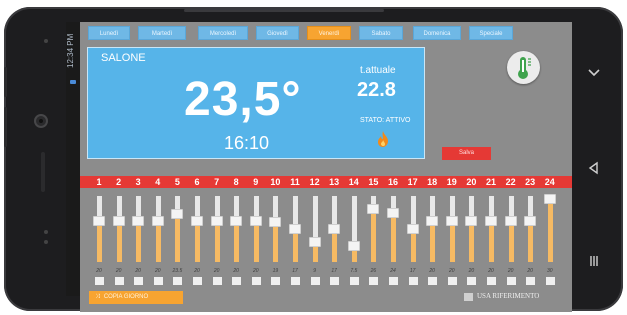 This screenshot has height=315, width=627. I want to click on tab-day: Speciale, so click(491, 33).